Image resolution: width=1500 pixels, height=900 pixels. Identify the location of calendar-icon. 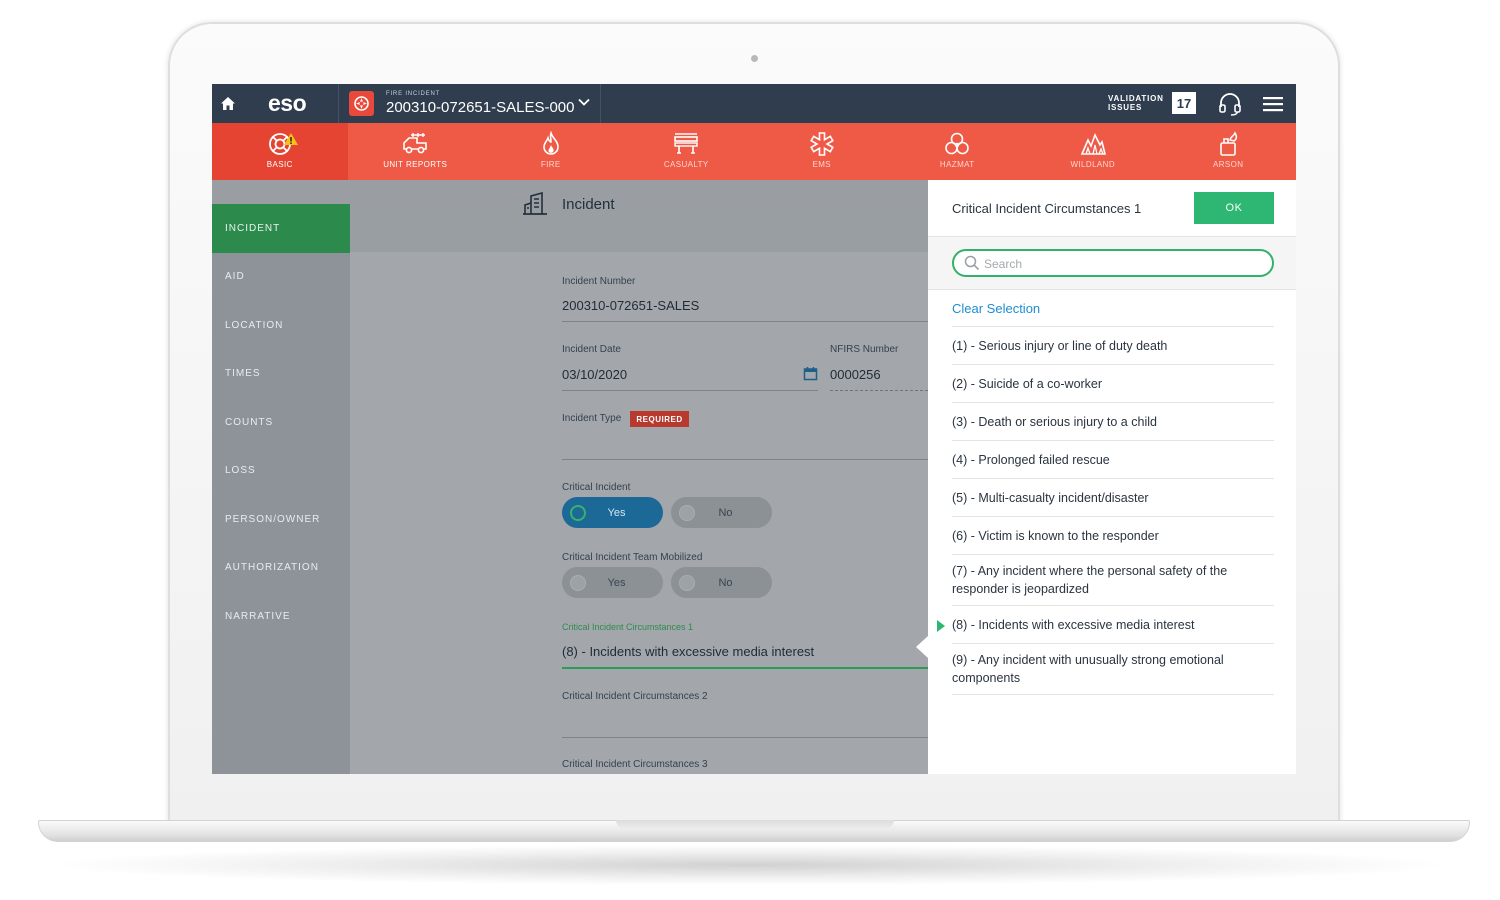
(810, 373).